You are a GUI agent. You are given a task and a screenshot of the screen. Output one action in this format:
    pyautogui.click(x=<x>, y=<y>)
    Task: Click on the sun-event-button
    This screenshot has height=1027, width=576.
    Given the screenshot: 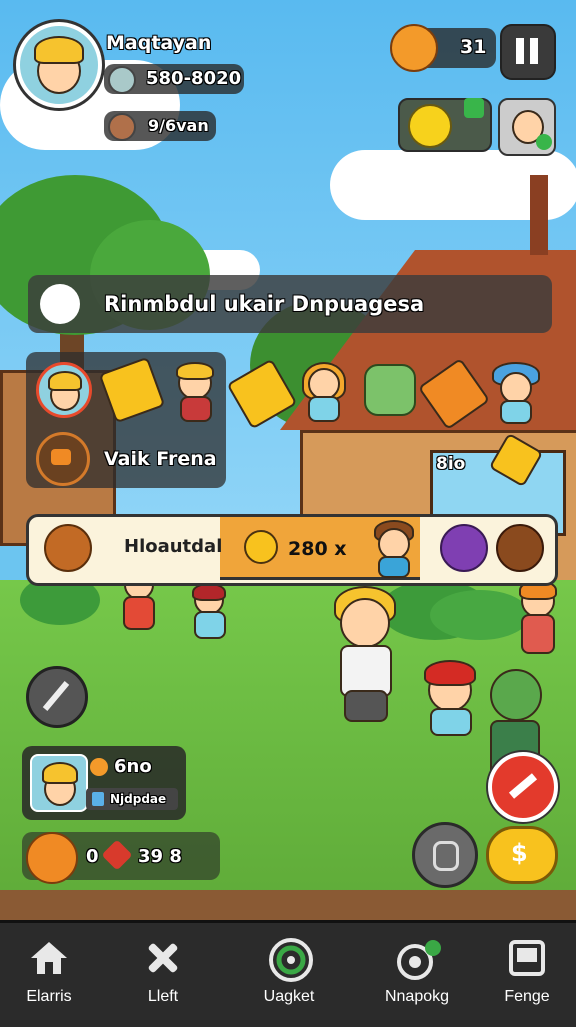 What is the action you would take?
    pyautogui.click(x=445, y=125)
    